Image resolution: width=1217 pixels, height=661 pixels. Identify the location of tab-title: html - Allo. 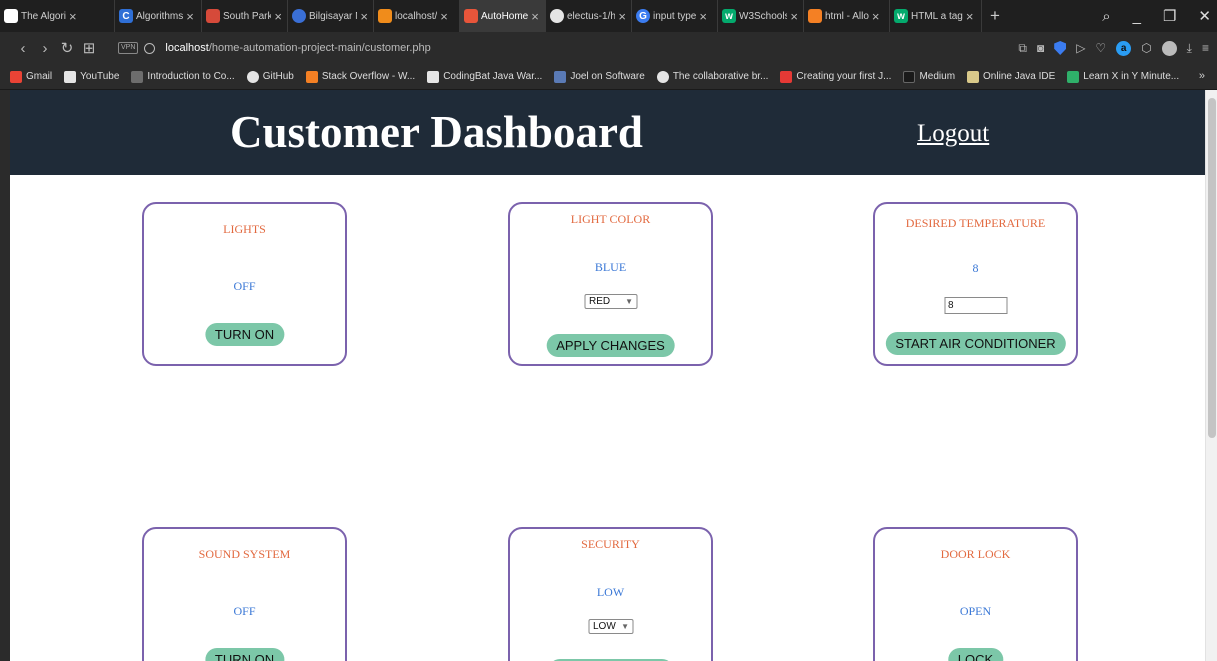
(847, 16).